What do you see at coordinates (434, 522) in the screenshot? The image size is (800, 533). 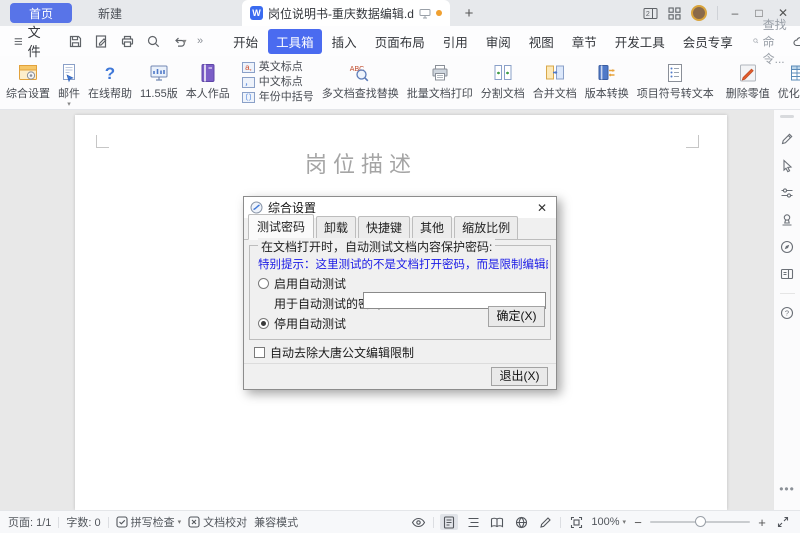 I see `divider` at bounding box center [434, 522].